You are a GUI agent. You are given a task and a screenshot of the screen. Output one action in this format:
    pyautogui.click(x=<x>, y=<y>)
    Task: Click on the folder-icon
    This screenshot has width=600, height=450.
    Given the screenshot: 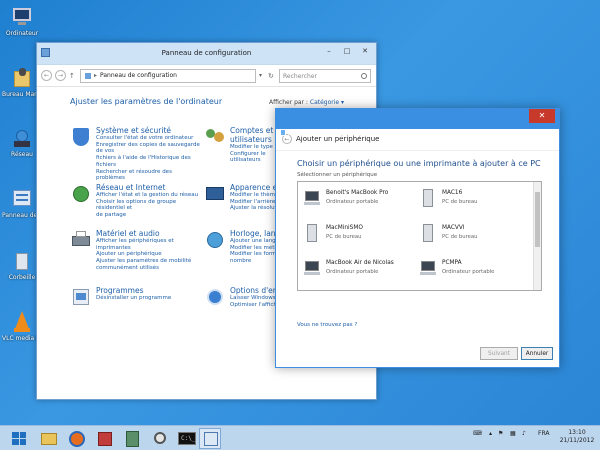 What is the action you would take?
    pyautogui.click(x=49, y=439)
    